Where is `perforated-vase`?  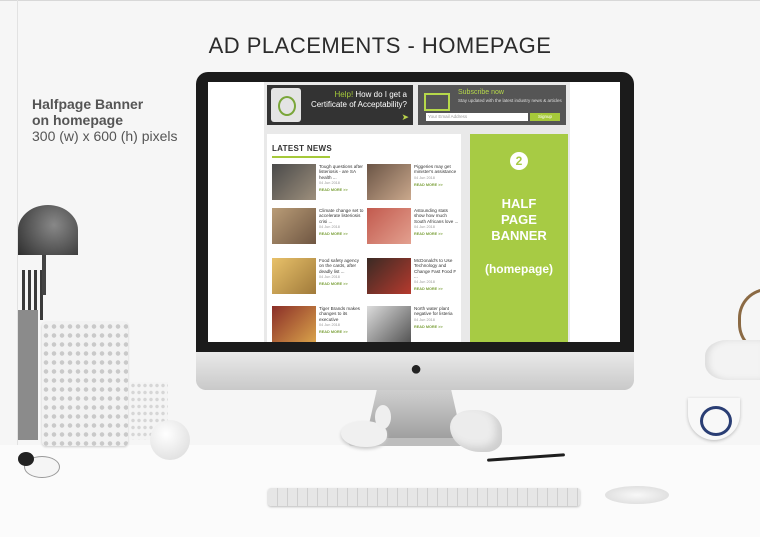
perforated-vase is located at coordinates (85, 384).